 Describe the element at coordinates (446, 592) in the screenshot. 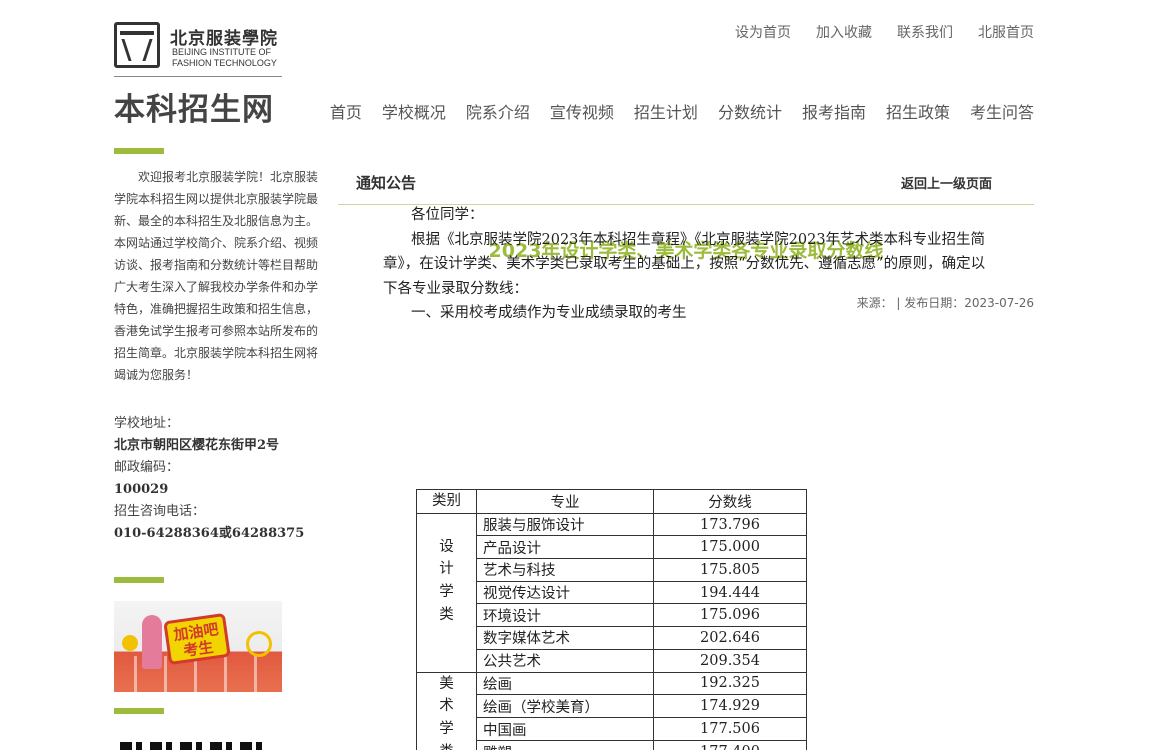

I see `category-cell: 设计学类` at that location.